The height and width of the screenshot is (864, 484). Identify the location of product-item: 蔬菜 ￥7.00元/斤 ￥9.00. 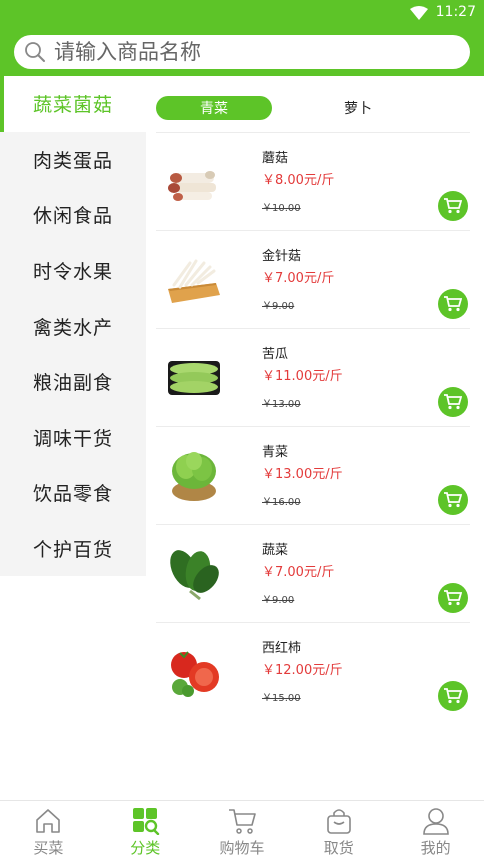
(313, 573).